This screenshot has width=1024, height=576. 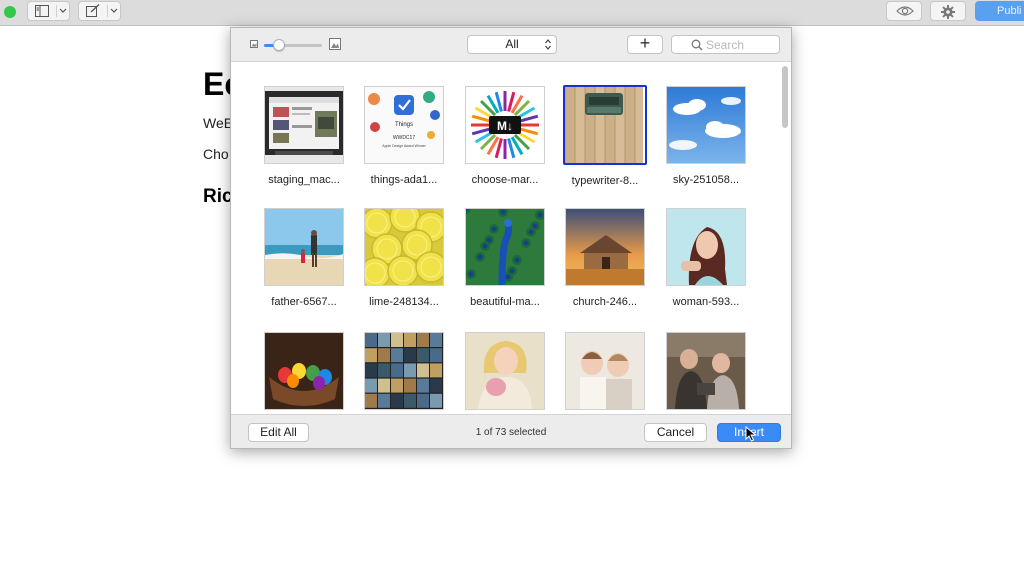 I want to click on gear-icon, so click(x=948, y=12).